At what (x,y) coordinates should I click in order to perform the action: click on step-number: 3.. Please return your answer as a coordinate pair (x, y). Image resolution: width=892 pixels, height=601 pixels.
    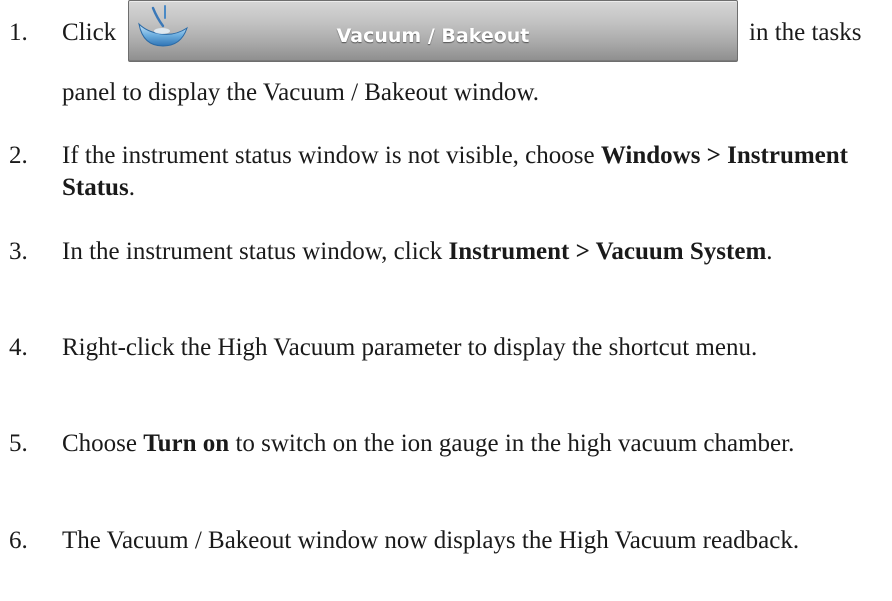
    Looking at the image, I should click on (18, 251).